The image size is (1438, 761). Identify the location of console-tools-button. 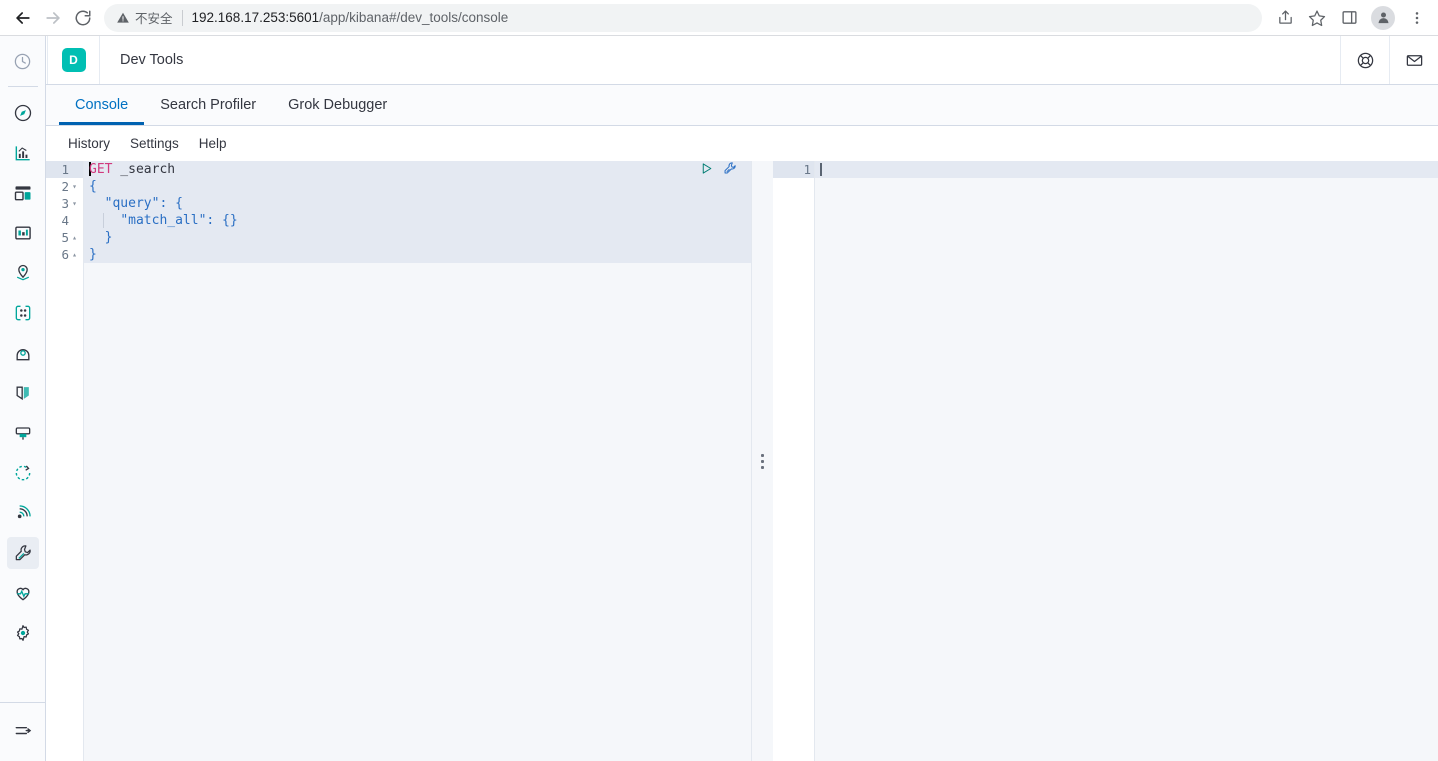
(730, 170).